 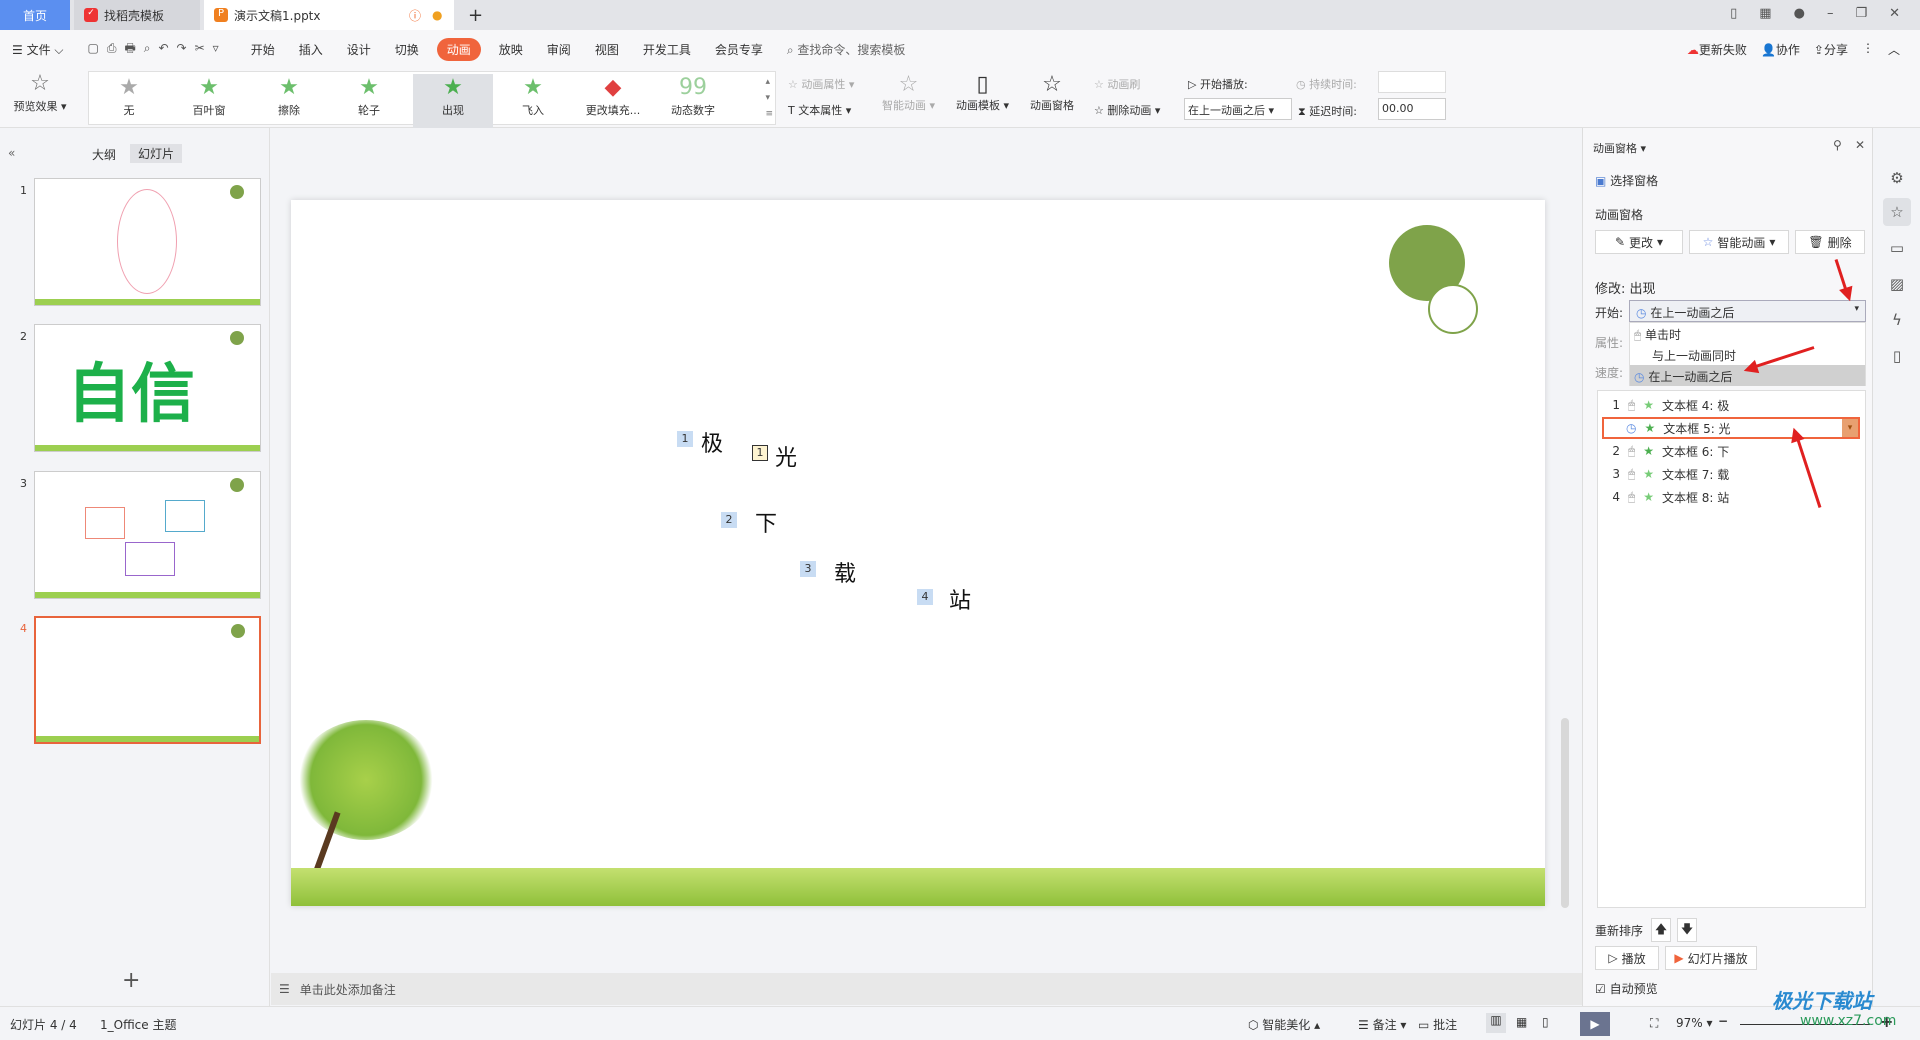 I want to click on zoom-select: 97% ▾, so click(x=1694, y=1023).